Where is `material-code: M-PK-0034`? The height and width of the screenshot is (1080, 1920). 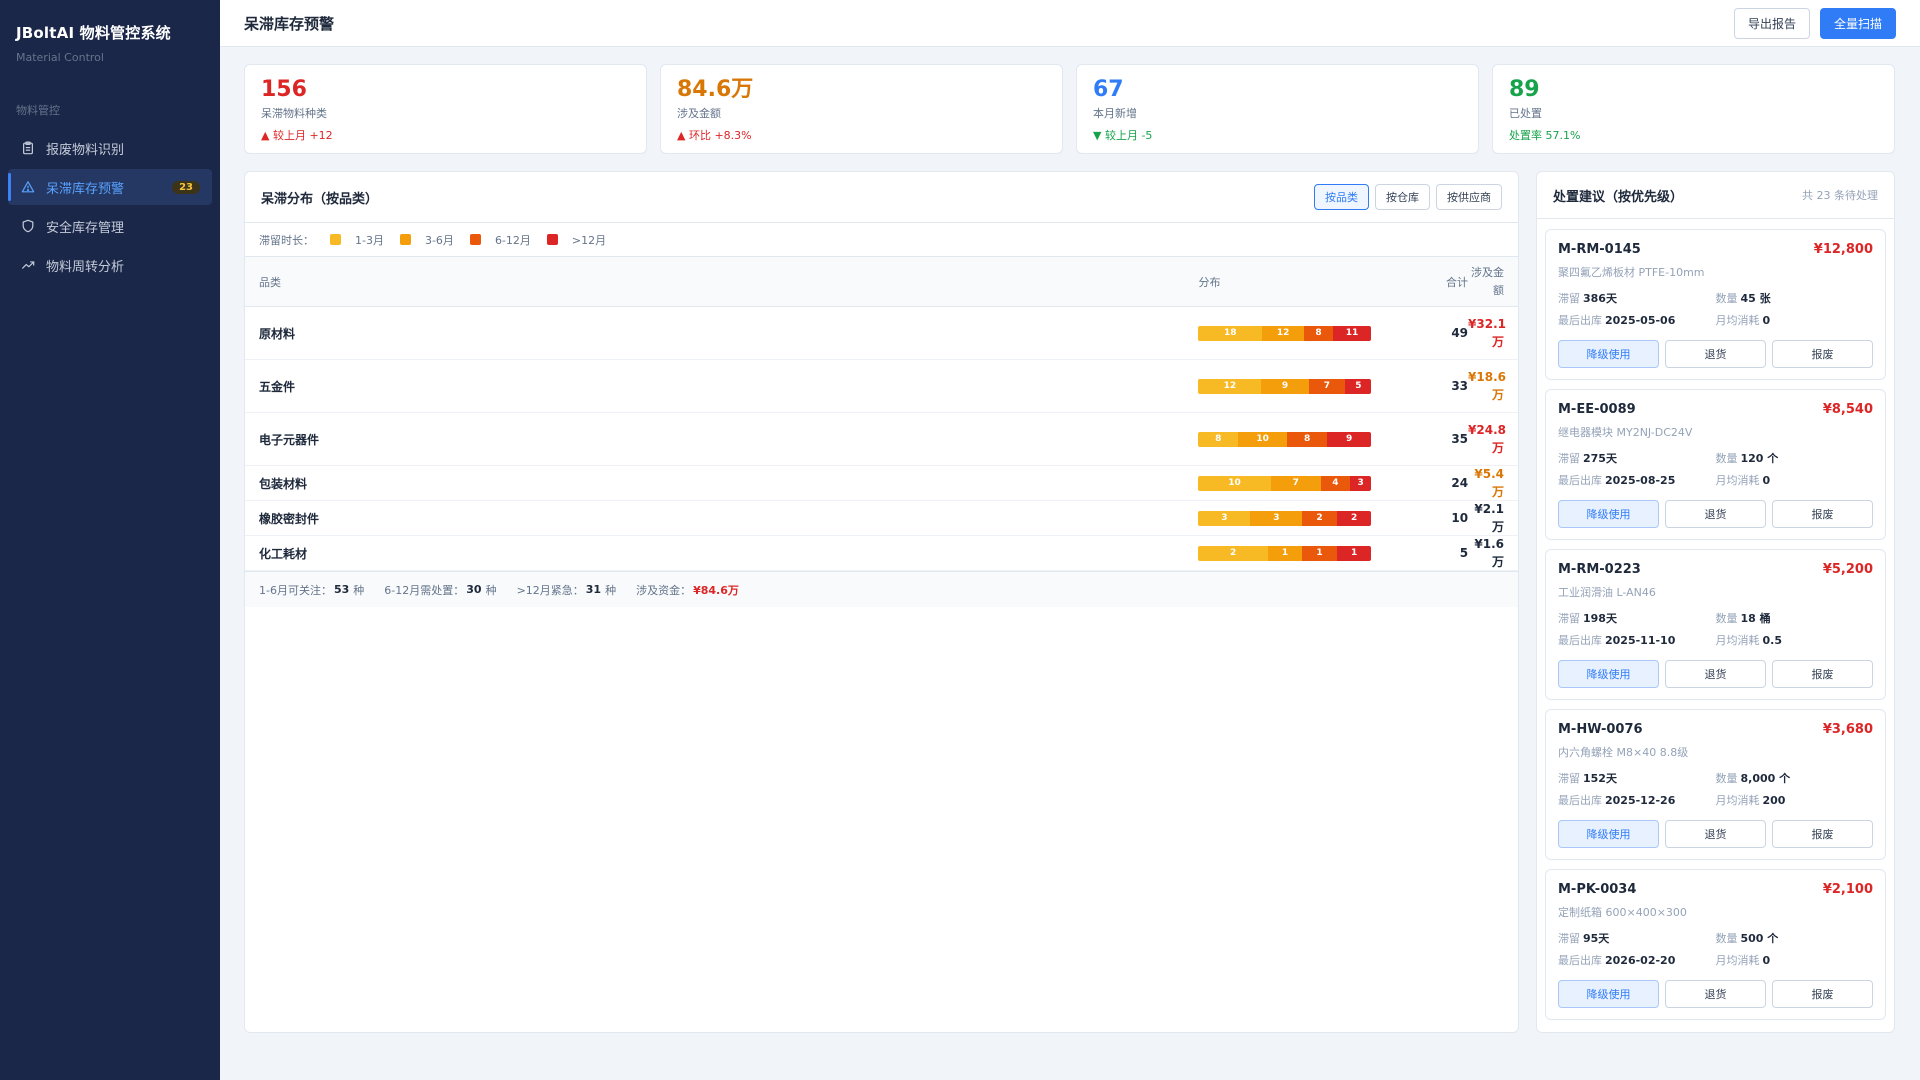
material-code: M-PK-0034 is located at coordinates (1597, 889).